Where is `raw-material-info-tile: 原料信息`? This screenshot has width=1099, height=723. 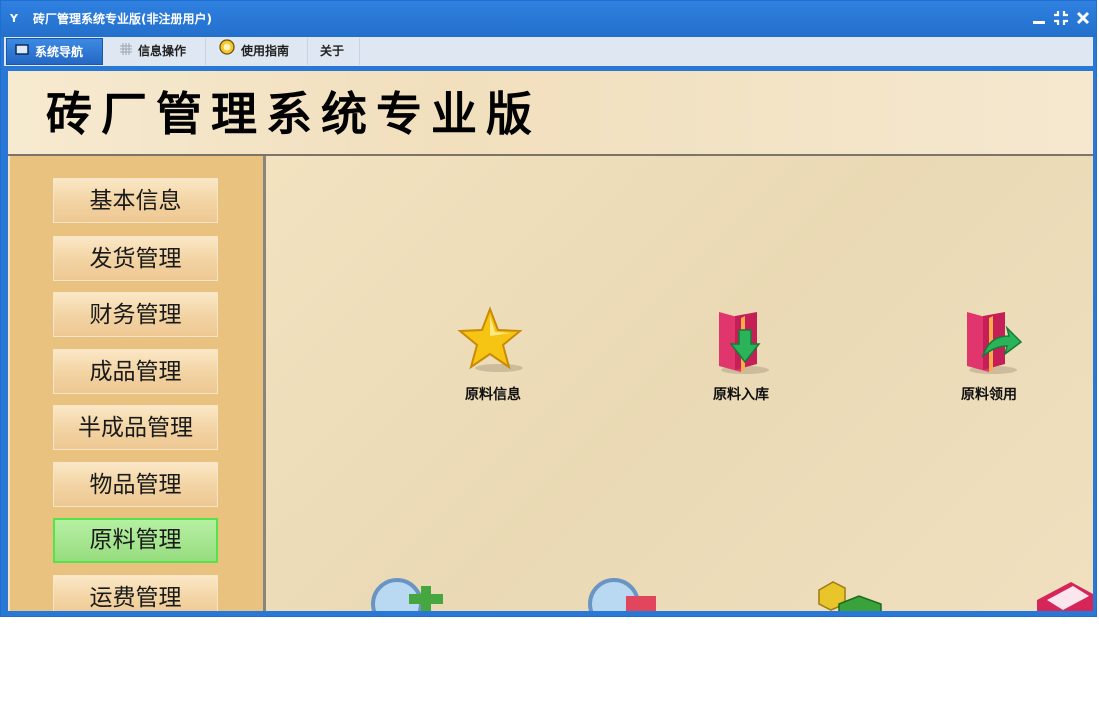 raw-material-info-tile: 原料信息 is located at coordinates (493, 355).